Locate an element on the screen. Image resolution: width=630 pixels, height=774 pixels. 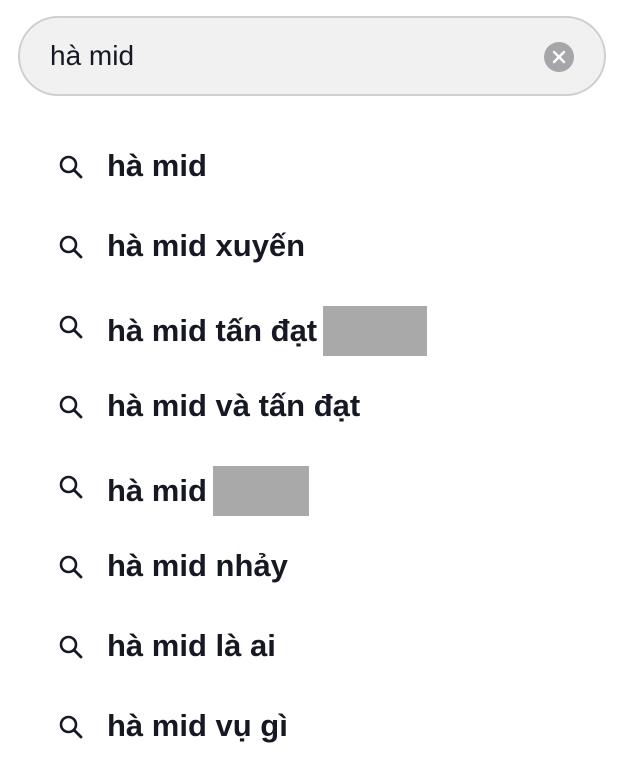
suggestion-label: hà mid là ai is located at coordinates (191, 645).